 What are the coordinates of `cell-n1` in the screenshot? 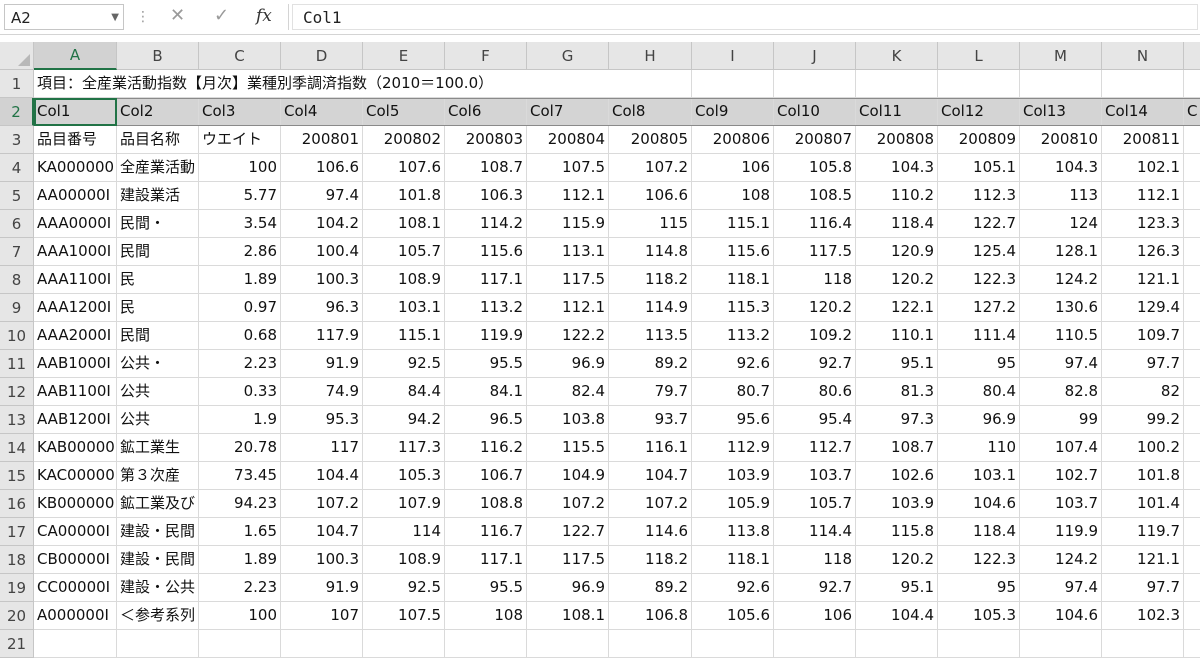 It's located at (1143, 84).